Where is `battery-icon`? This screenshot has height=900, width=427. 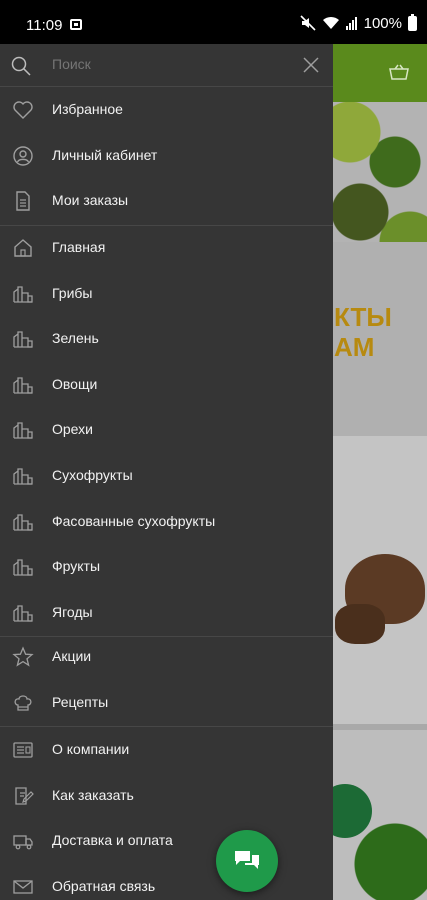
battery-icon is located at coordinates (412, 22).